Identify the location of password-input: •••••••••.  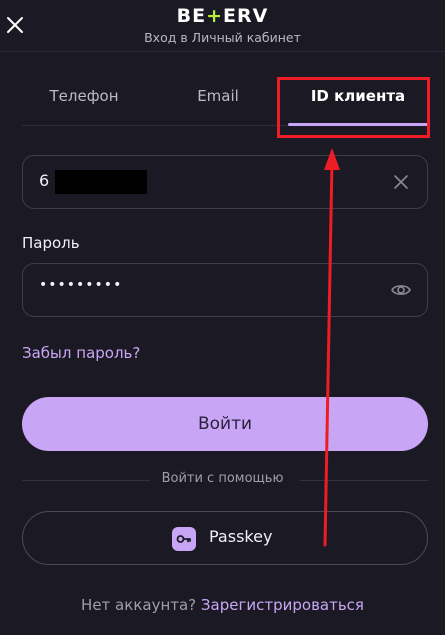
(225, 290).